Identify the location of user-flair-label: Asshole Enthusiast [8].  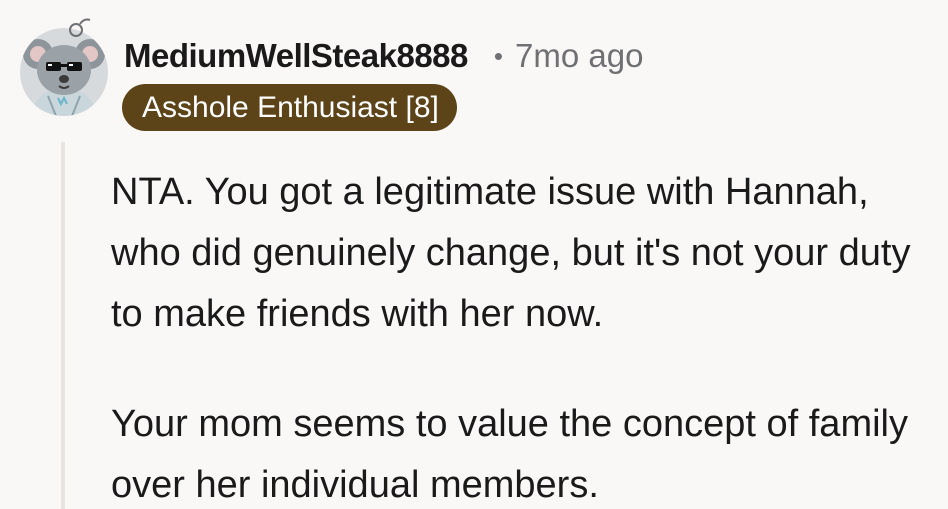
(290, 107).